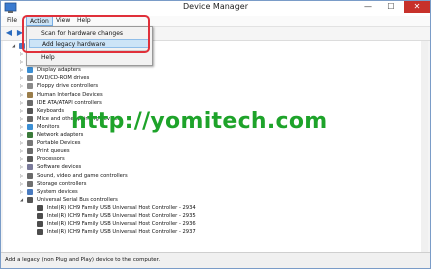  I want to click on menu-help: Help, so click(84, 21).